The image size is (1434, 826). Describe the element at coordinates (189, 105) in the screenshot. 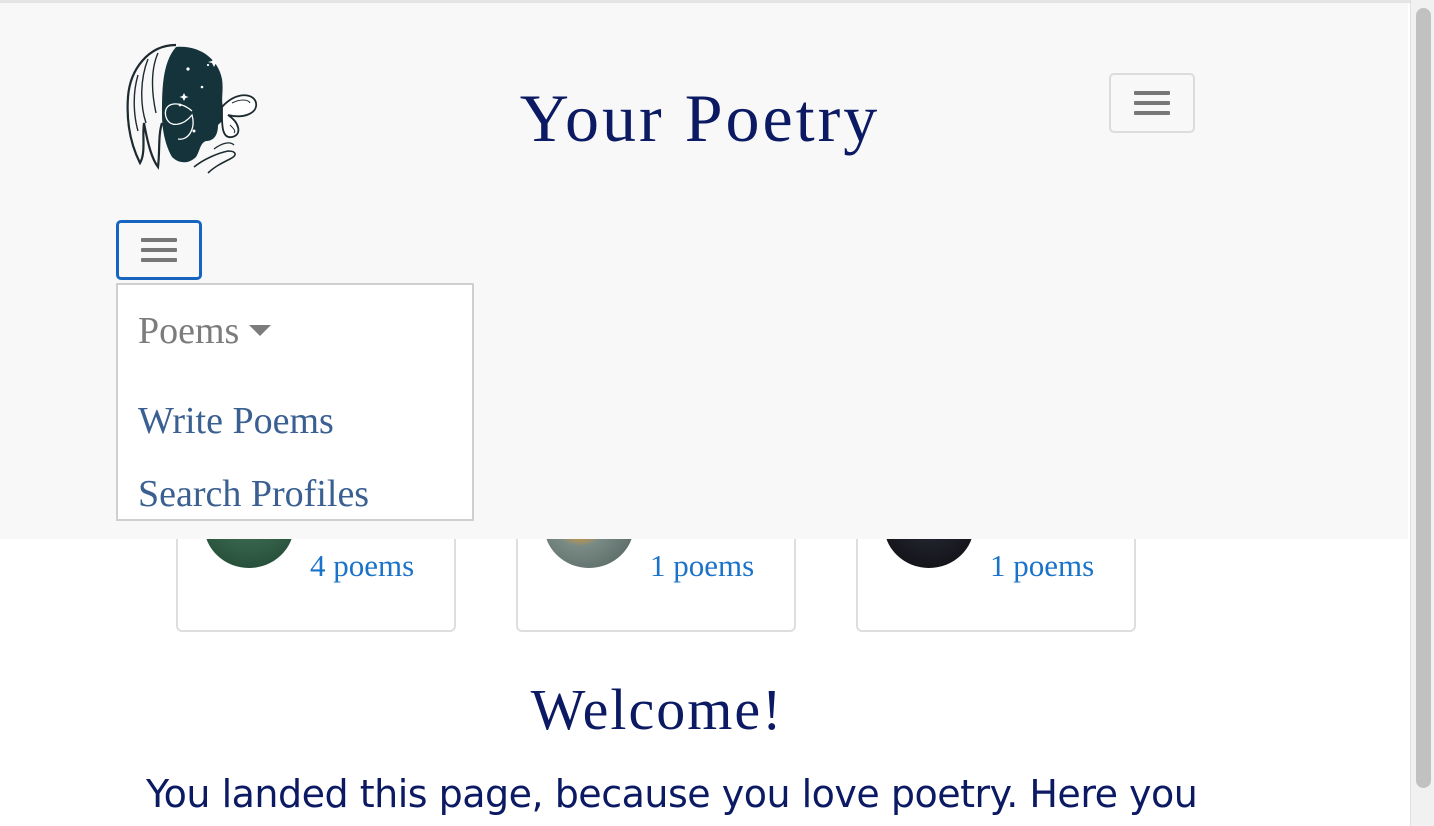

I see `woman-butterfly-logo-icon` at that location.